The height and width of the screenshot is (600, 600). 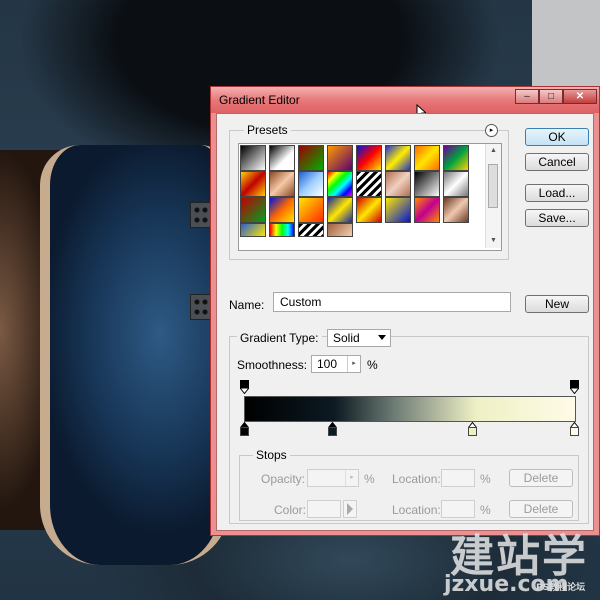 I want to click on site-watermark: 建站学 jzxue.com PS教程论坛, so click(x=520, y=560).